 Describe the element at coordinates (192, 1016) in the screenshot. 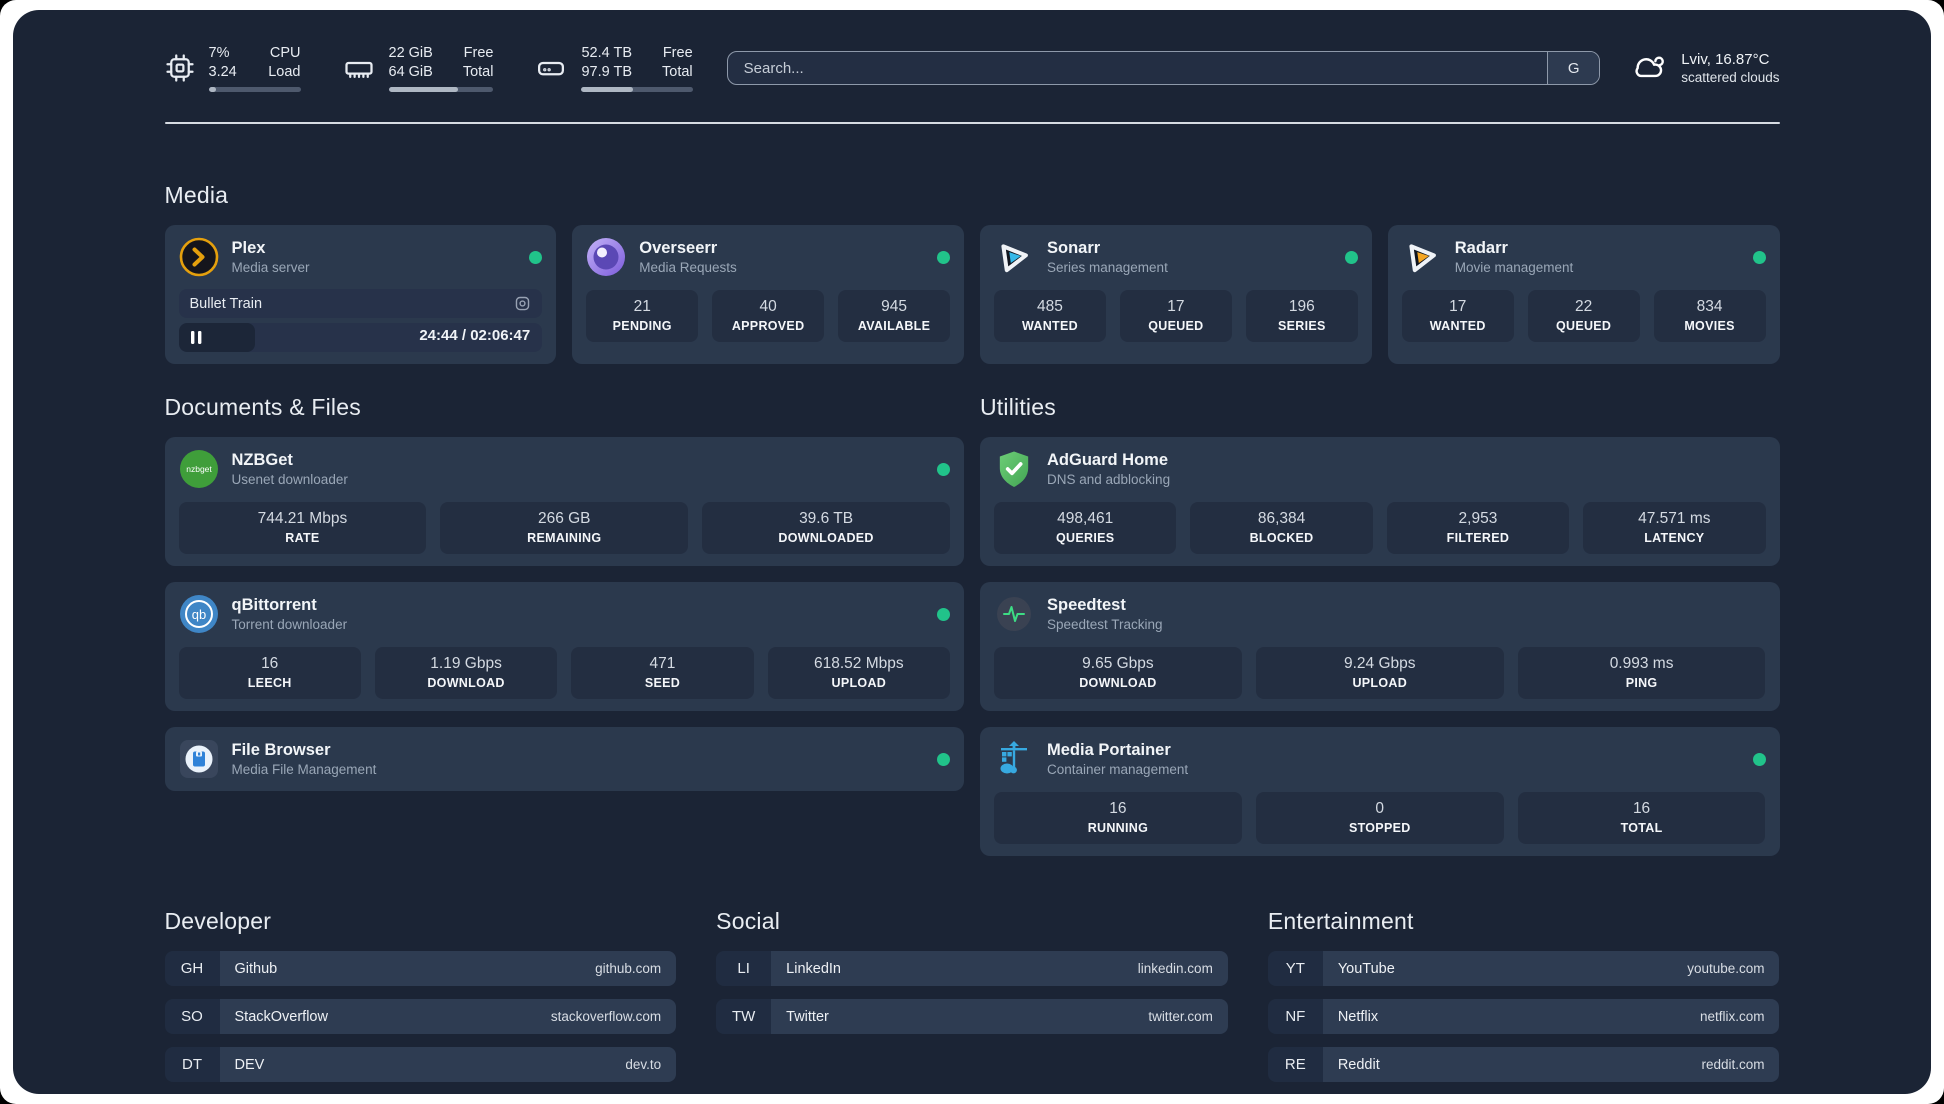

I see `bookmark-abbr: SO` at that location.